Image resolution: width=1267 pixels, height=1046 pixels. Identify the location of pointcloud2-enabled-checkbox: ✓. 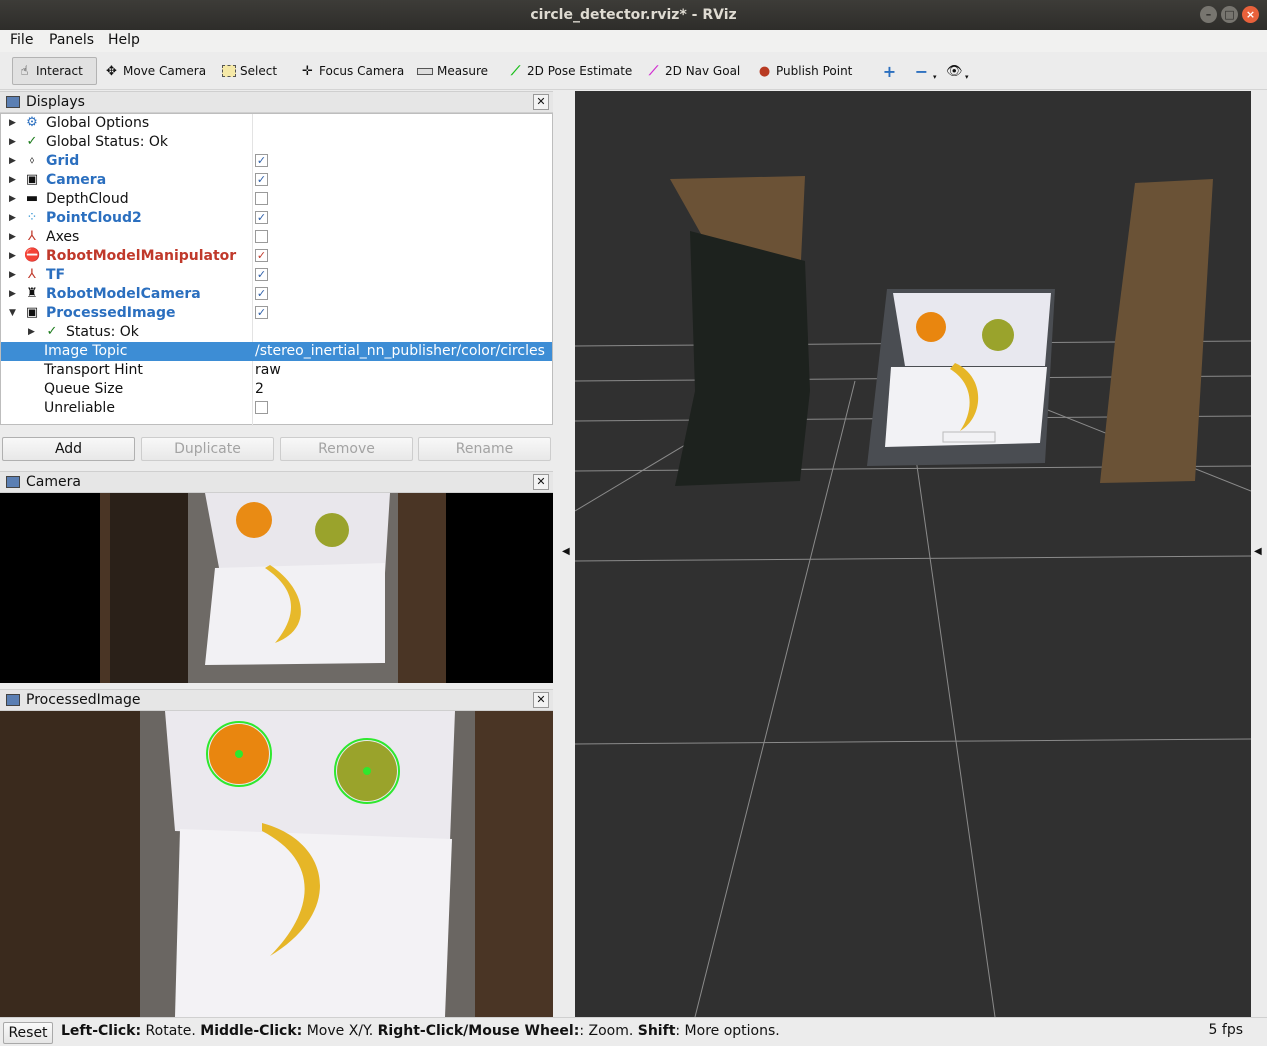
(261, 217).